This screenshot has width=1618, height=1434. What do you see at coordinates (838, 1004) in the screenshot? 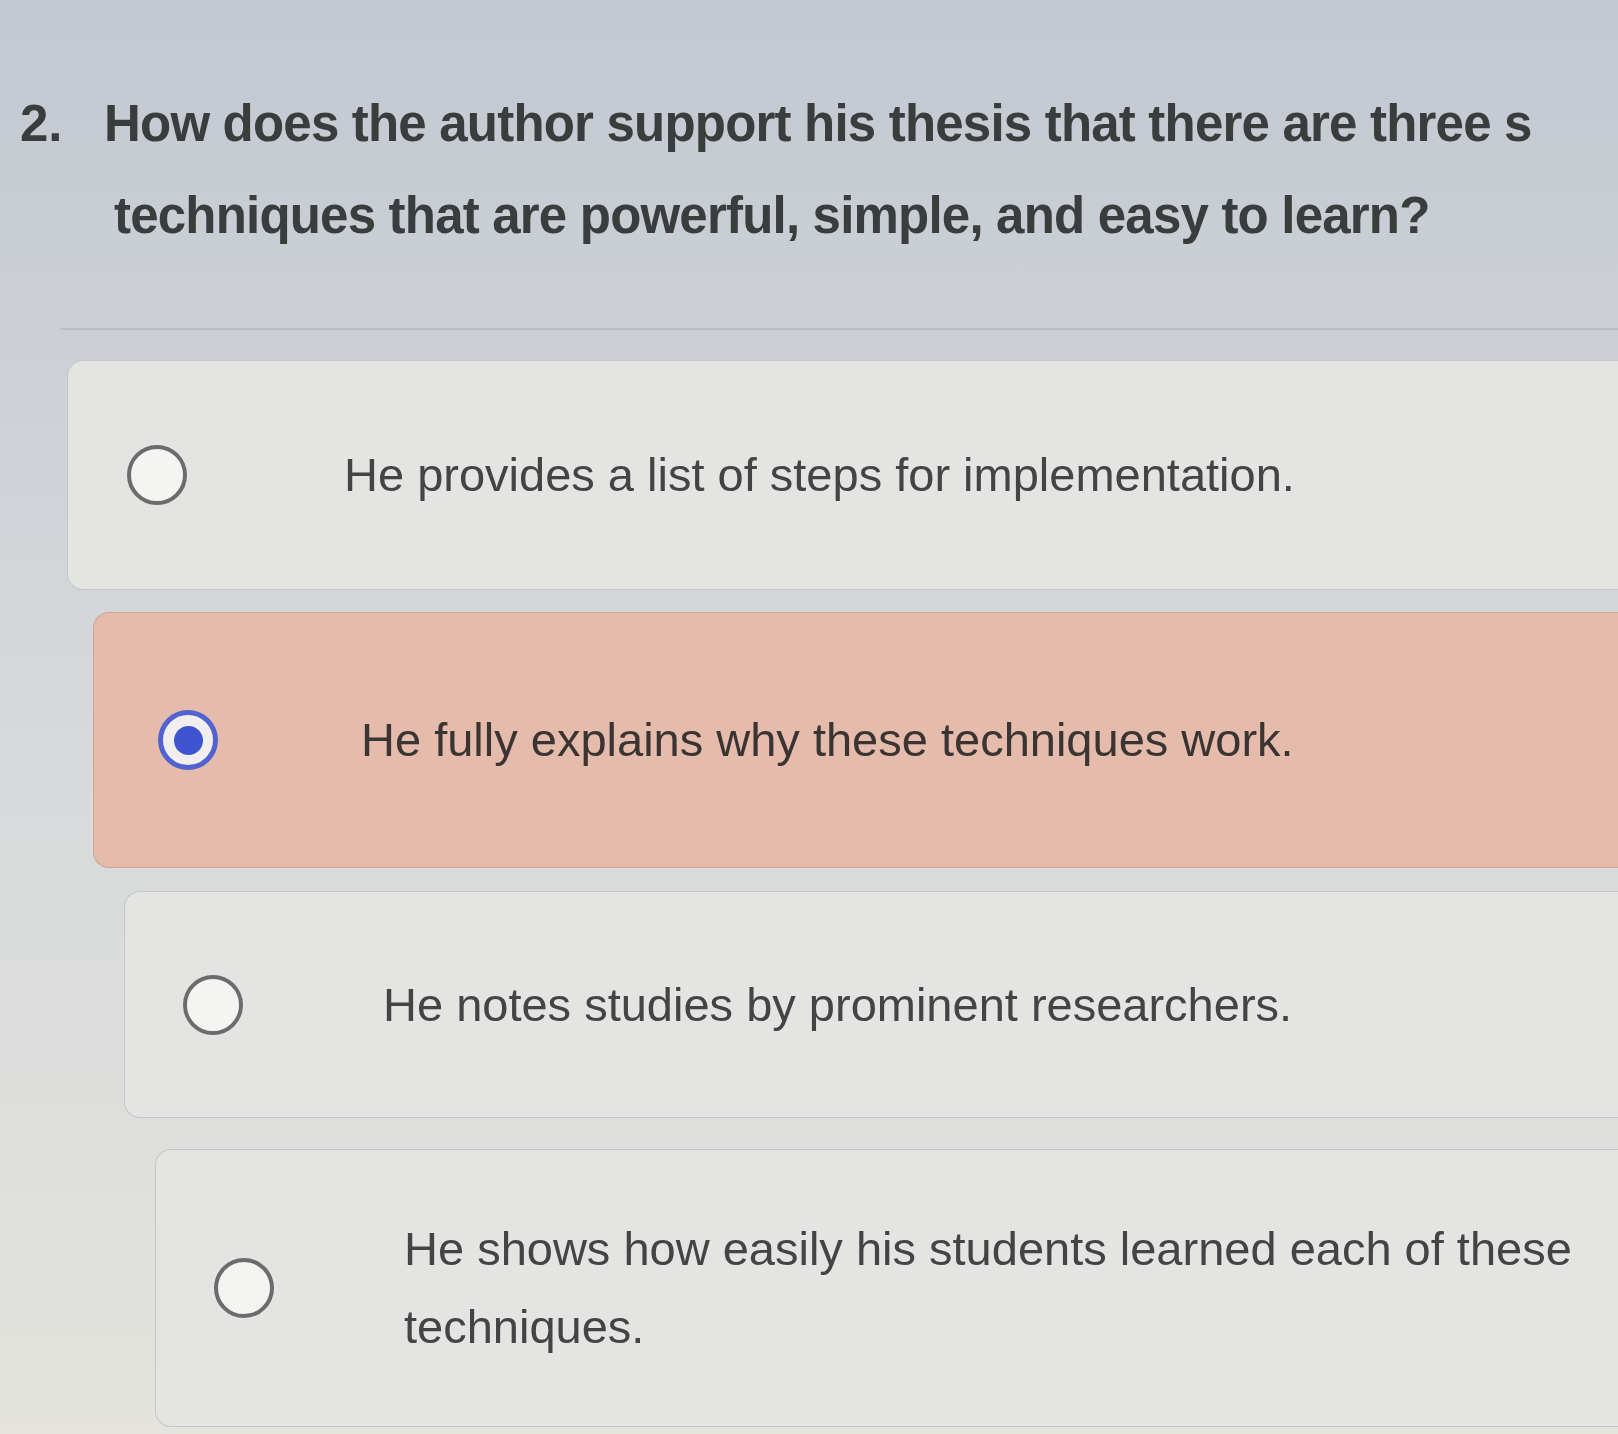
I see `option-label: He notes studies by prominent researchers.` at bounding box center [838, 1004].